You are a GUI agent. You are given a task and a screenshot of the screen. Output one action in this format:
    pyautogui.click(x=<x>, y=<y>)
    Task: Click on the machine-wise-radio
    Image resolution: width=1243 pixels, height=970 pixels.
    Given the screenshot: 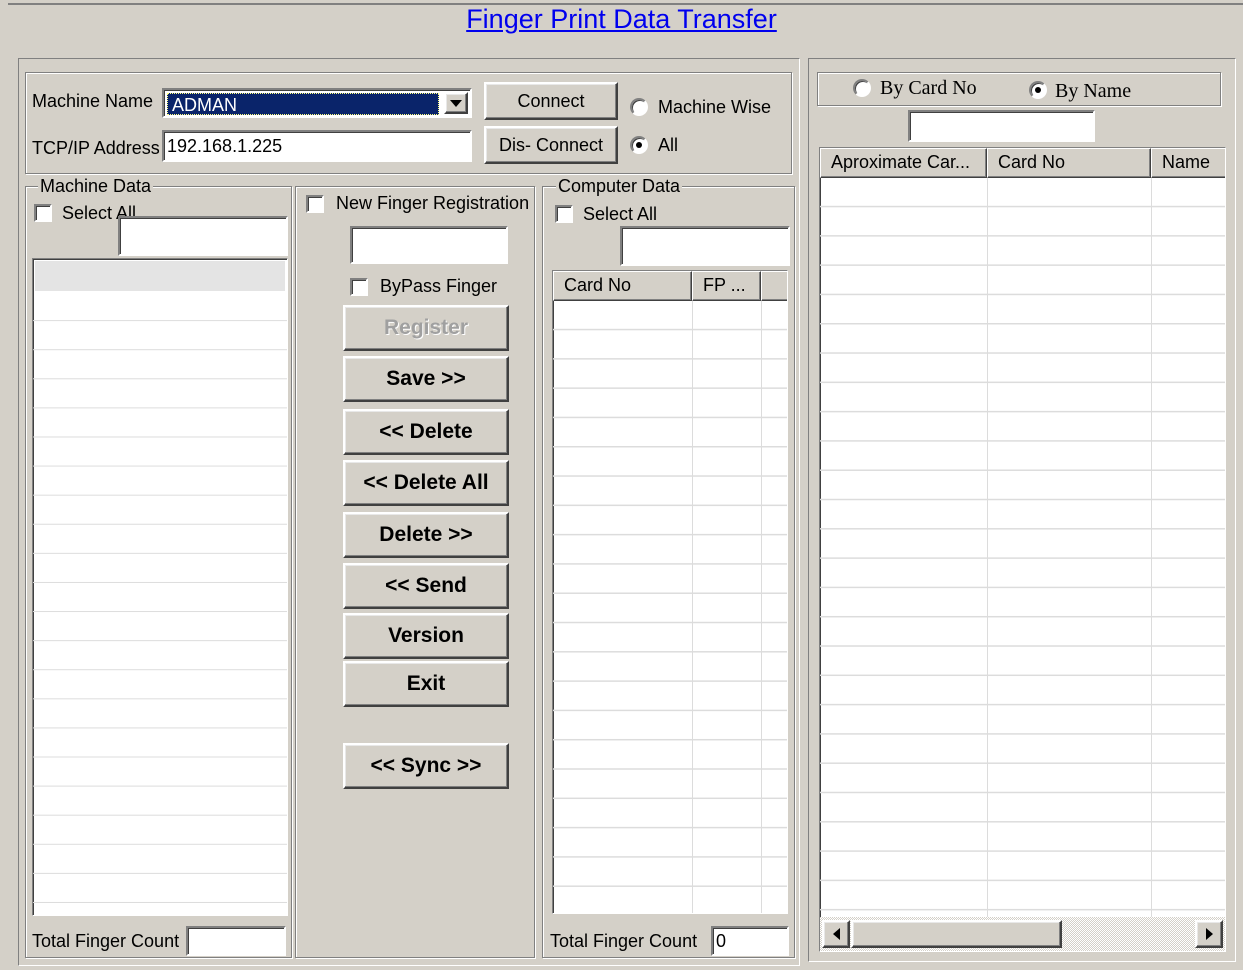 What is the action you would take?
    pyautogui.click(x=639, y=107)
    